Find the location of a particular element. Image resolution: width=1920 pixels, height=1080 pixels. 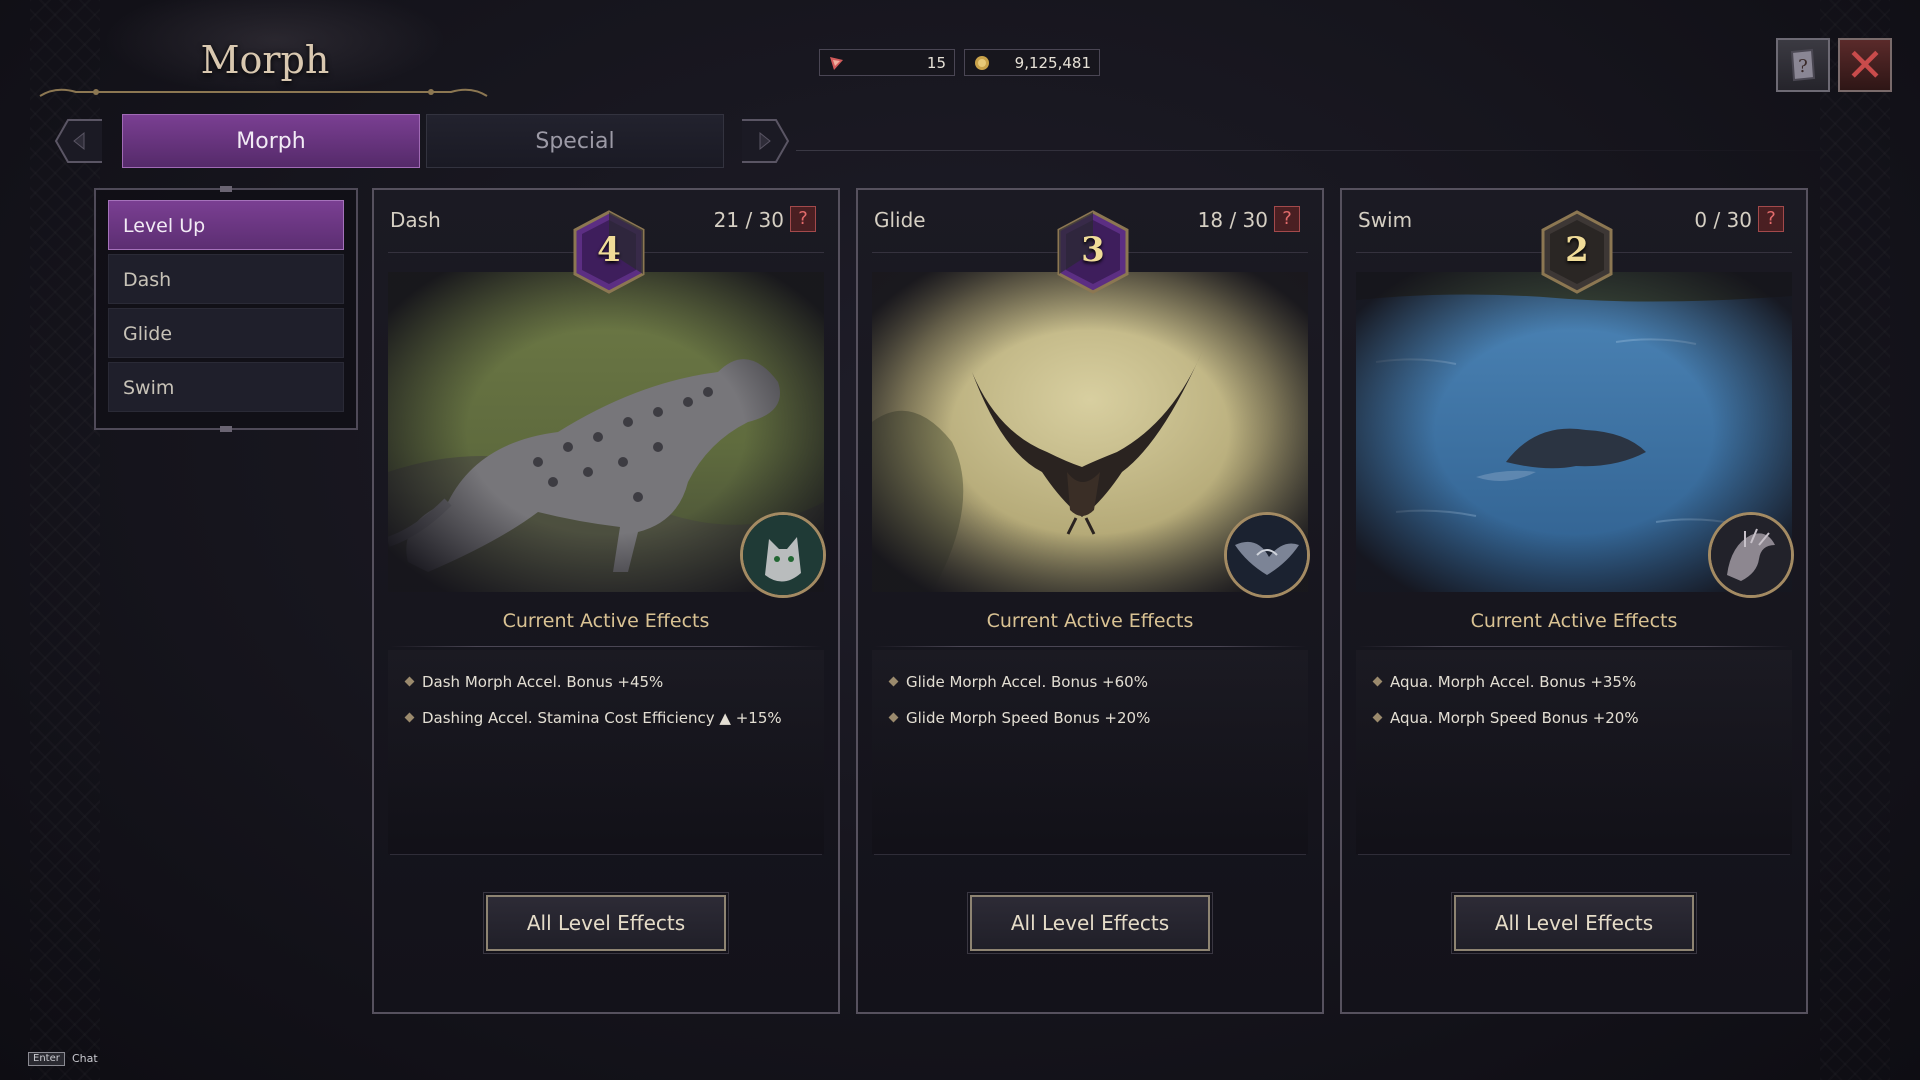

menu-item-swim: Swim is located at coordinates (226, 387).